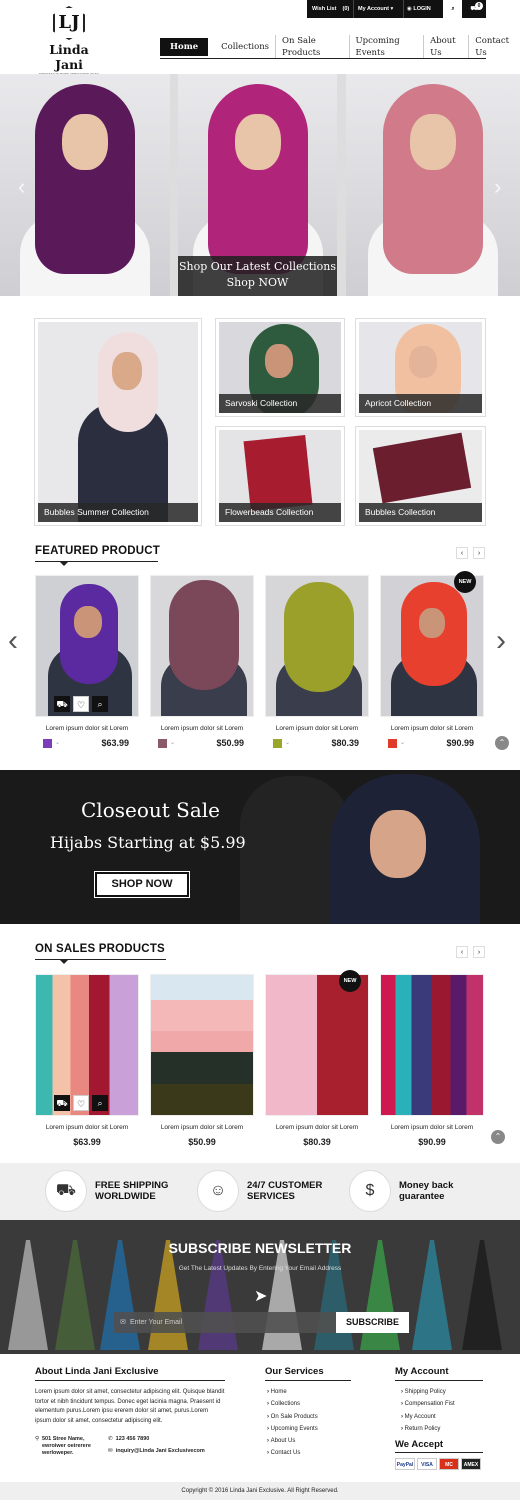 The width and height of the screenshot is (520, 1500). I want to click on footer-link-about: About Us, so click(292, 1441).